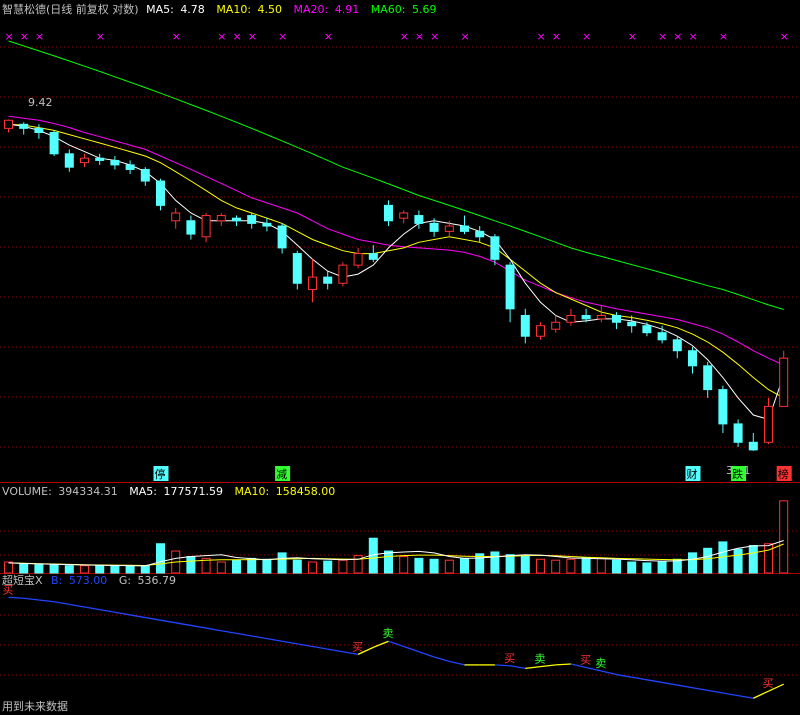 The image size is (800, 715). What do you see at coordinates (693, 36) in the screenshot?
I see `top-marker-20: ×` at bounding box center [693, 36].